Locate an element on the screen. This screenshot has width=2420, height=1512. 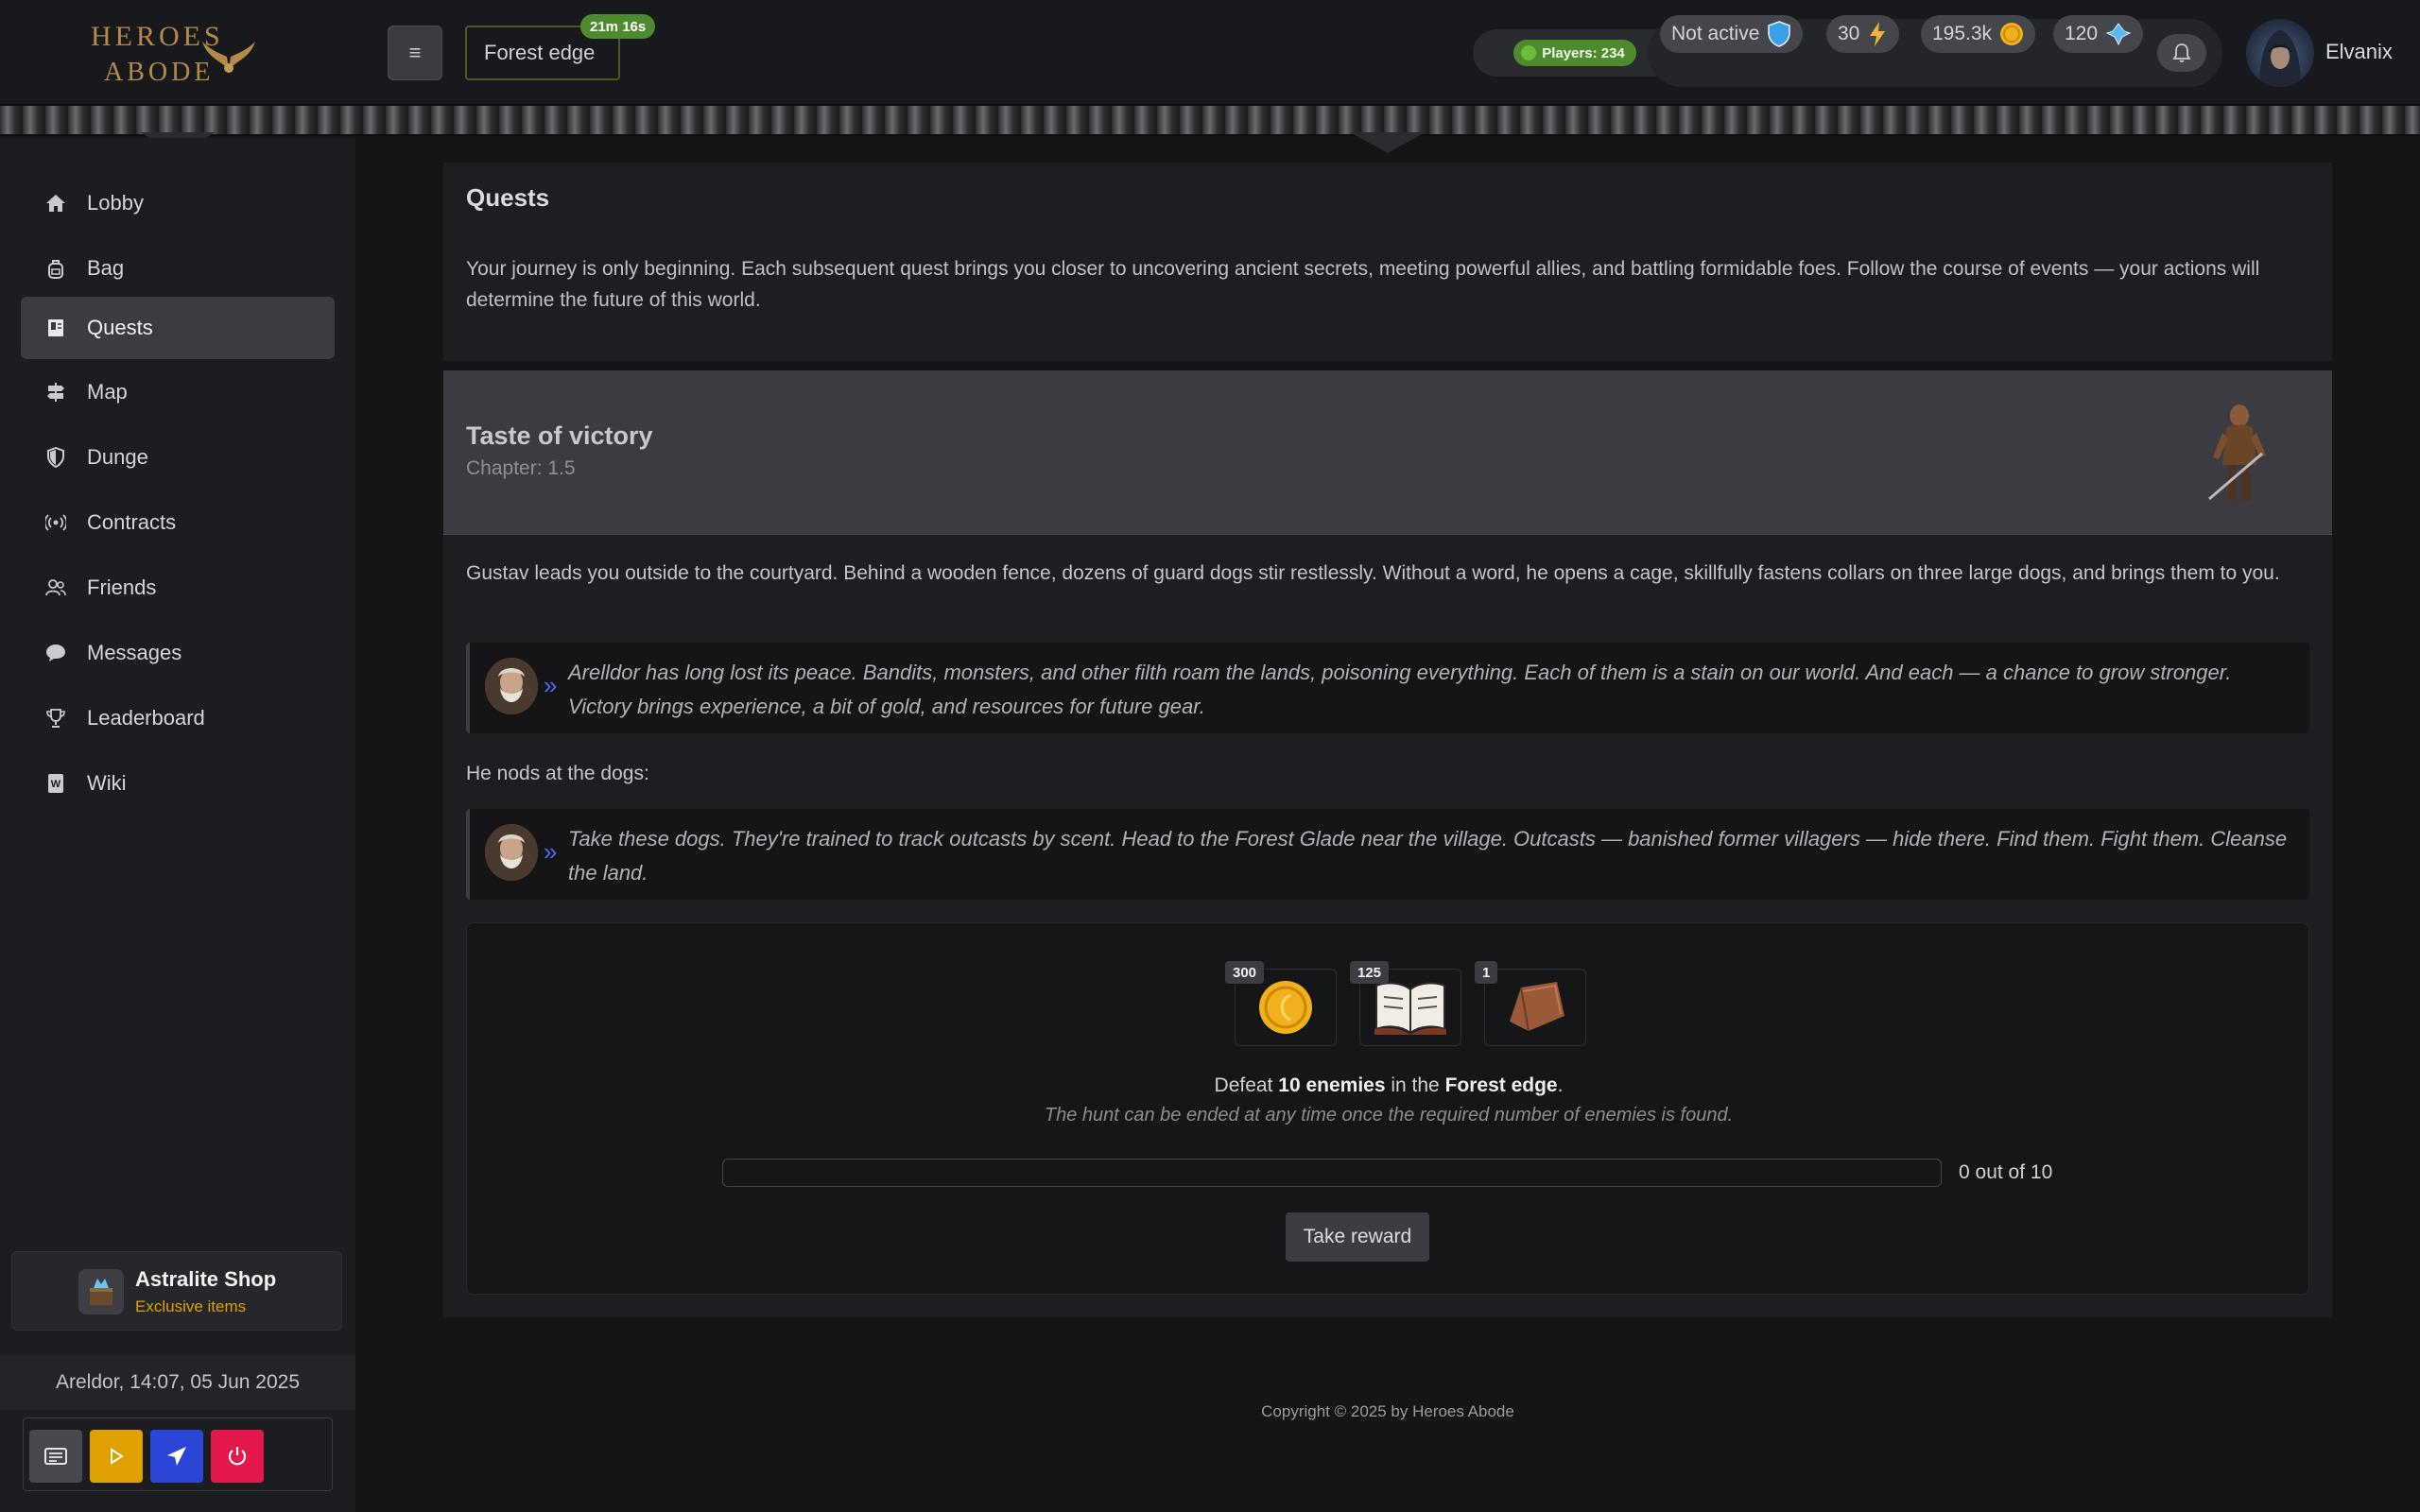
sidebar-item-label: Map is located at coordinates (107, 392).